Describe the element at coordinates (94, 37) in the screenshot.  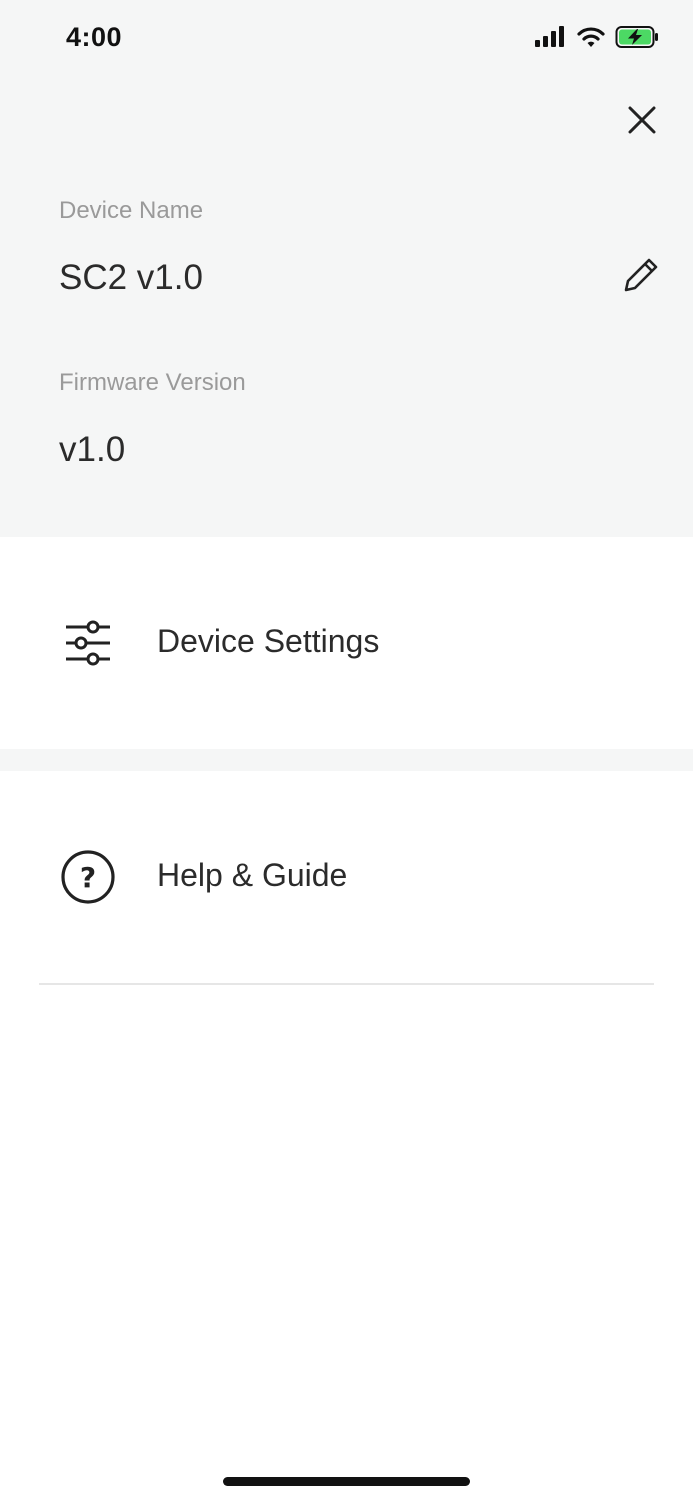
I see `status-time: 4:00` at that location.